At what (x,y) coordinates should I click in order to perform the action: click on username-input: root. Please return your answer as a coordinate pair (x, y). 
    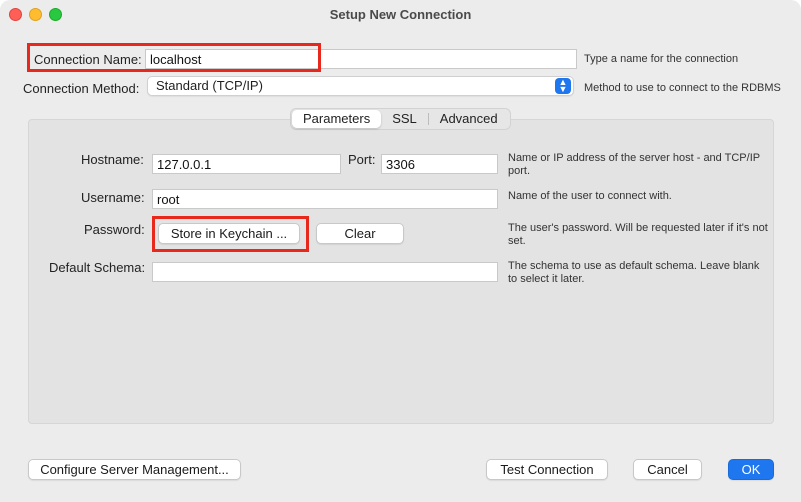
    Looking at the image, I should click on (325, 199).